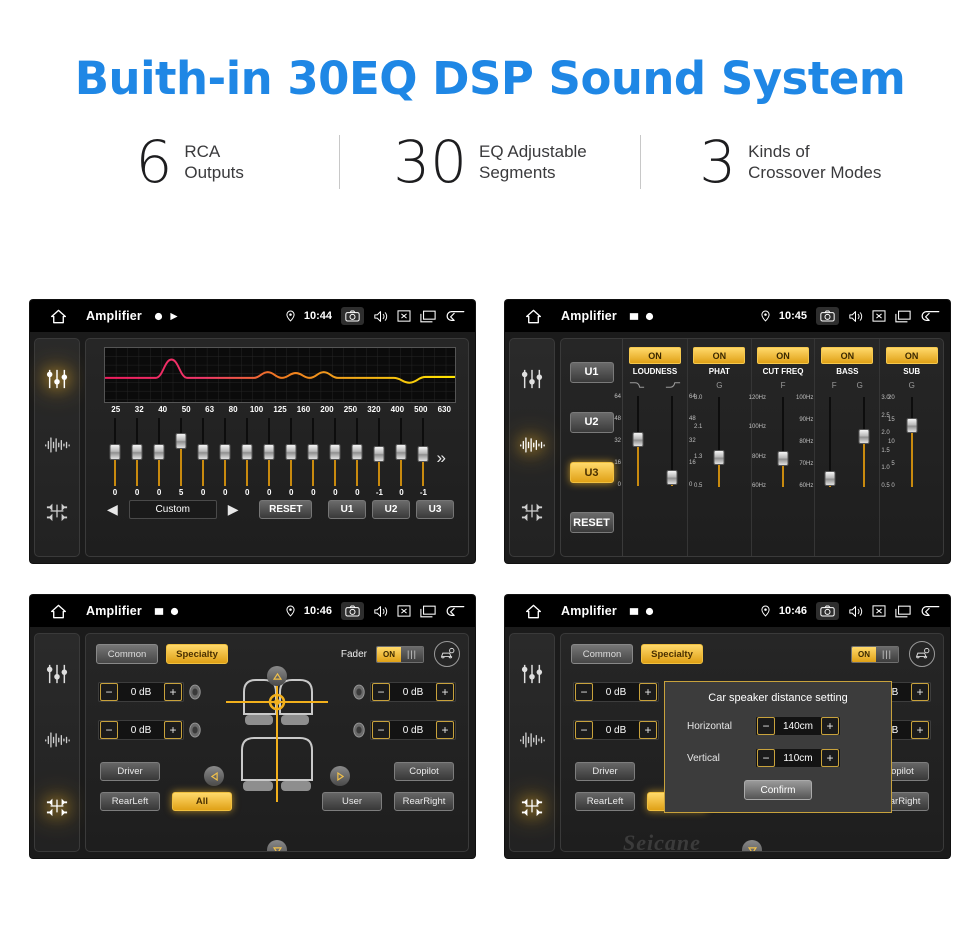 The height and width of the screenshot is (930, 980). Describe the element at coordinates (439, 458) in the screenshot. I see `double-chevron-right-icon: »` at that location.